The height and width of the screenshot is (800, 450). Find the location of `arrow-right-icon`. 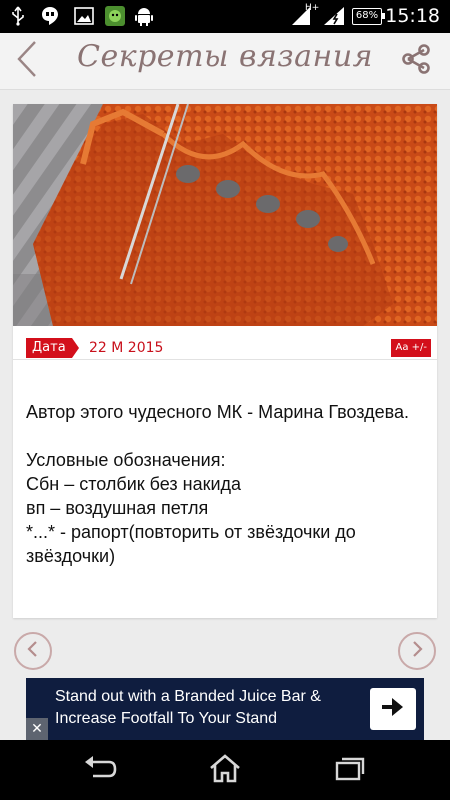

arrow-right-icon is located at coordinates (393, 709).